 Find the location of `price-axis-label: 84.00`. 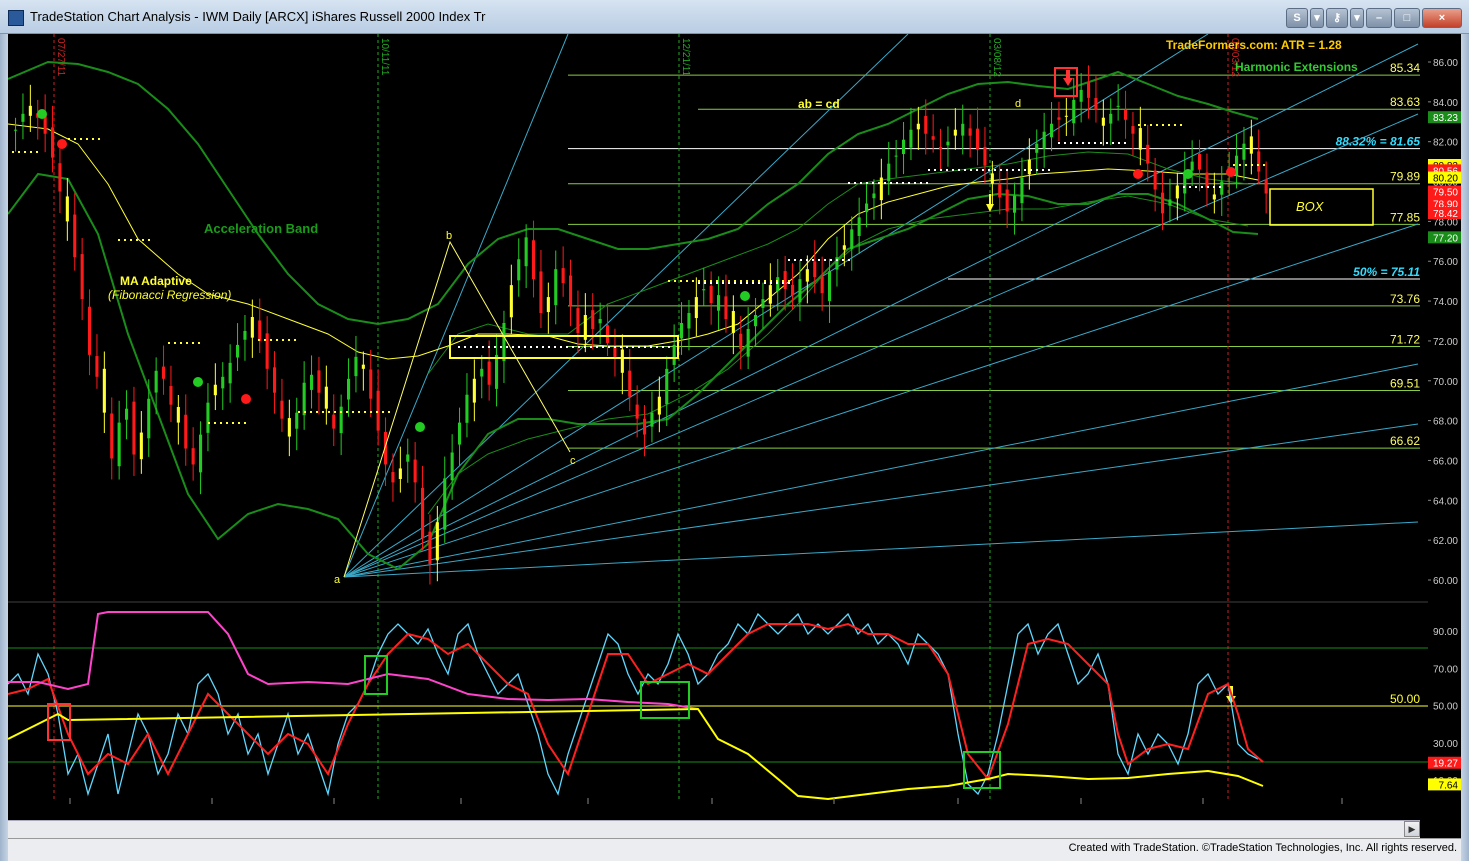

price-axis-label: 84.00 is located at coordinates (1445, 103).